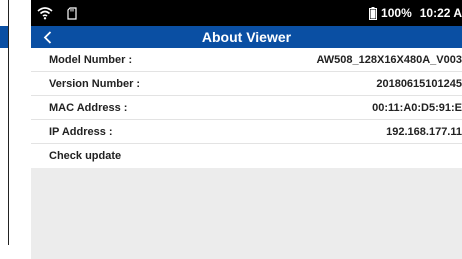 This screenshot has width=462, height=259. I want to click on status-bar: 100% 10:22 A, so click(246, 13).